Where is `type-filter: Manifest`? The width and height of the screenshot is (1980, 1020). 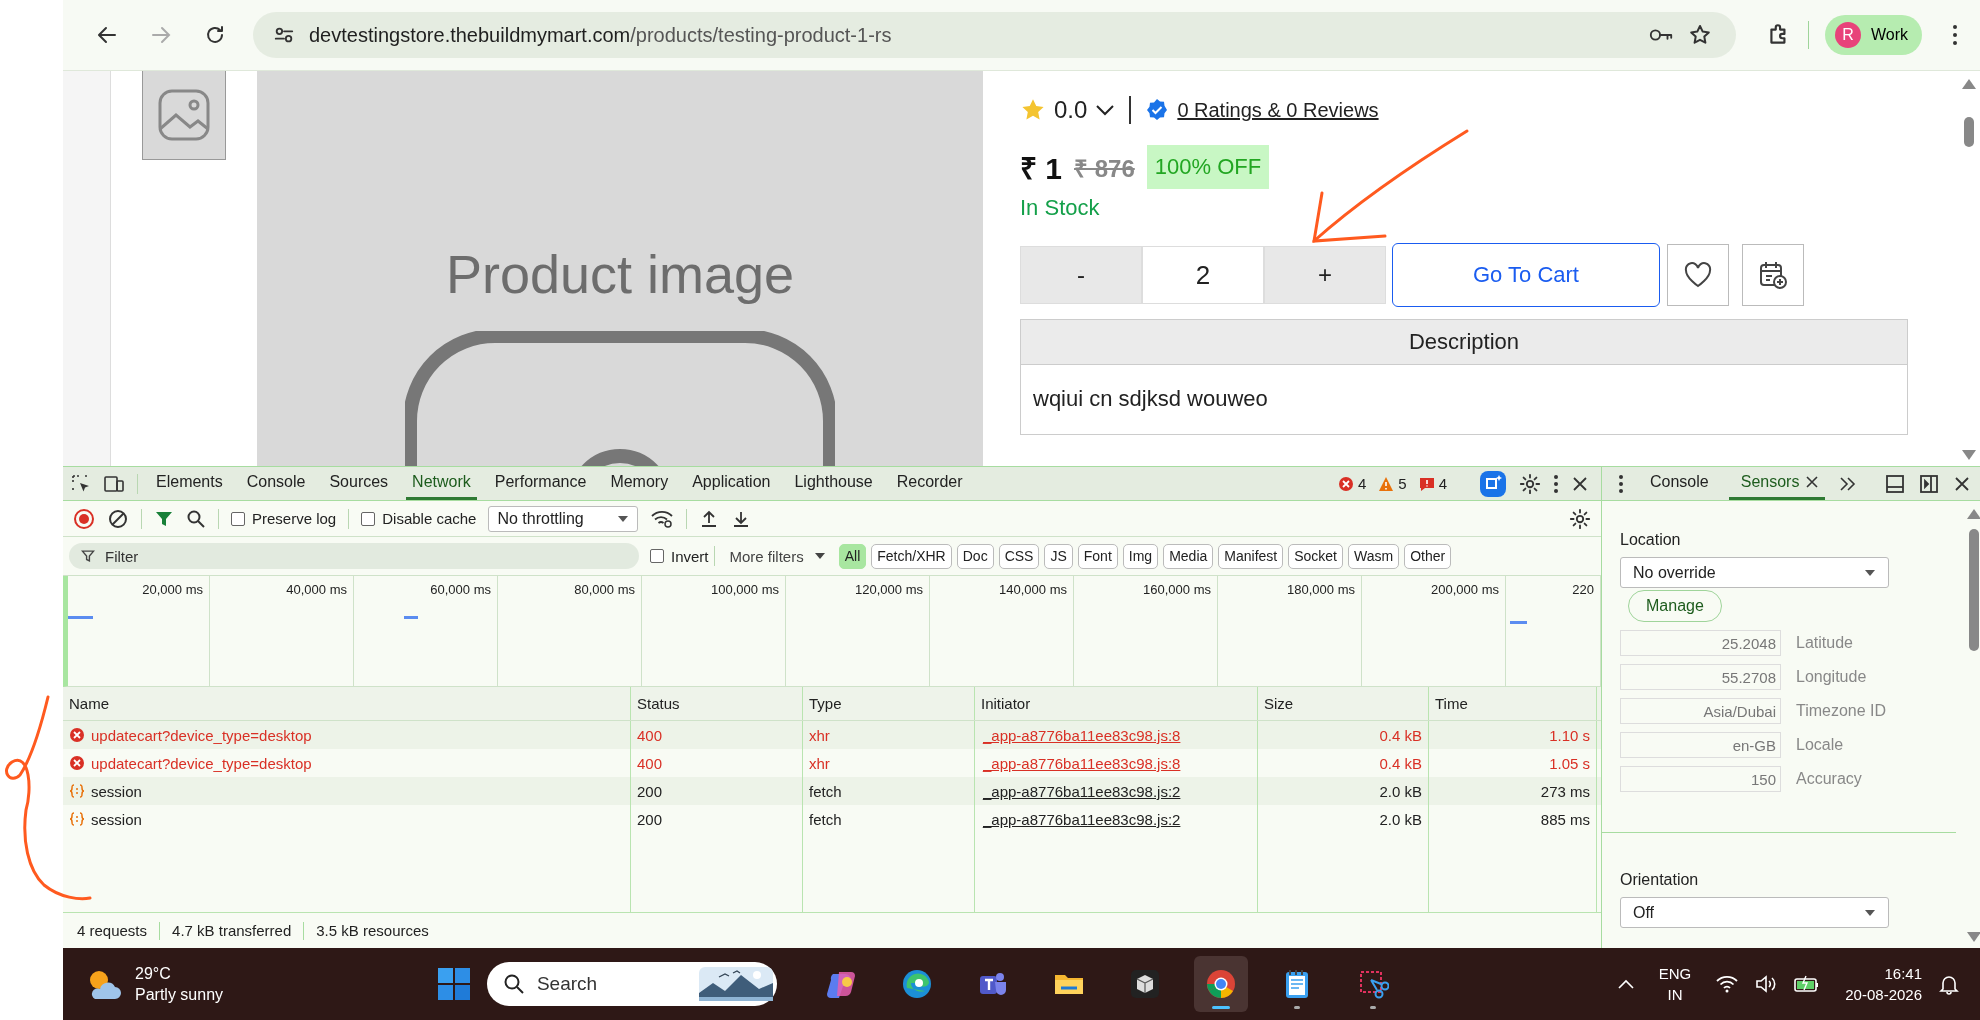
type-filter: Manifest is located at coordinates (1251, 556).